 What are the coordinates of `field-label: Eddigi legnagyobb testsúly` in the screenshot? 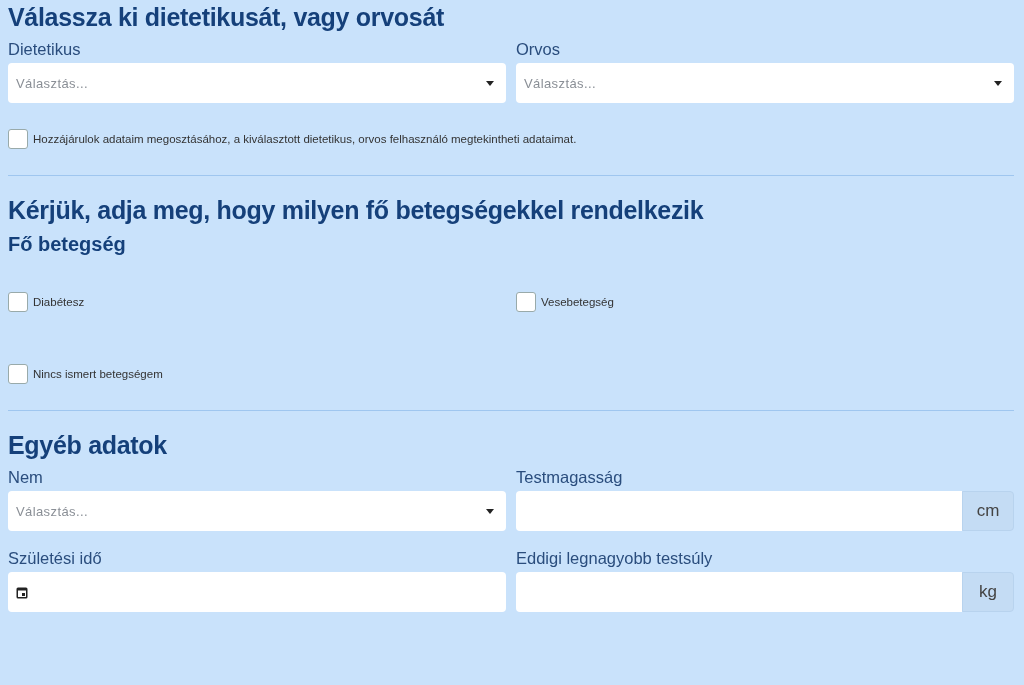 It's located at (615, 558).